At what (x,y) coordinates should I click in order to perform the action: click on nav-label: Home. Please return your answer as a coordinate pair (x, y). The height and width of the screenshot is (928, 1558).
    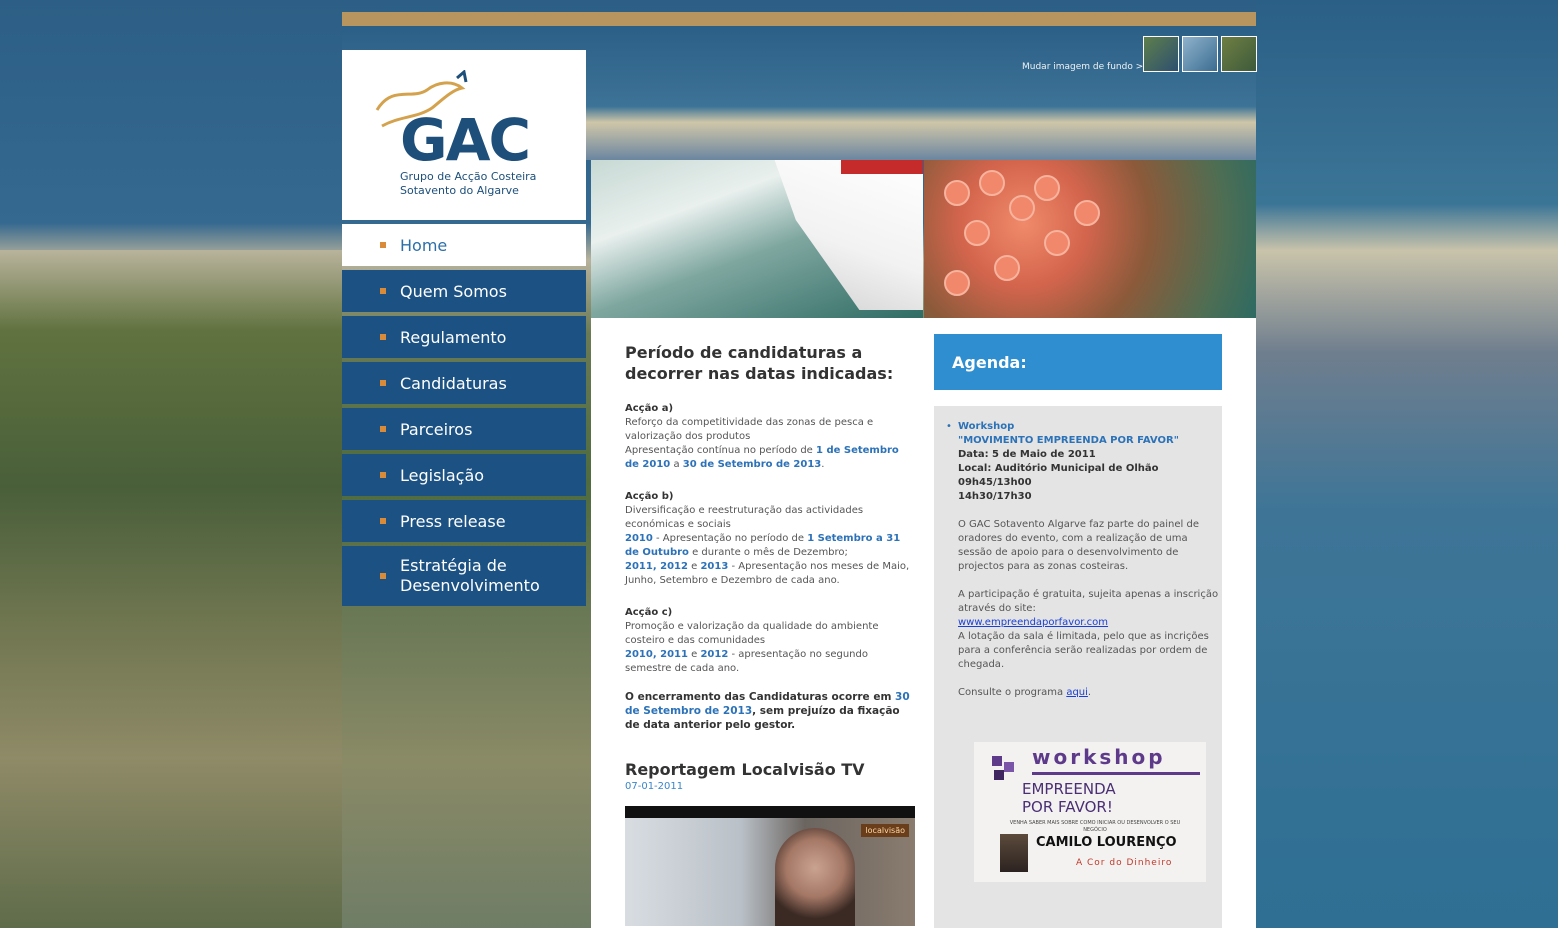
    Looking at the image, I should click on (424, 245).